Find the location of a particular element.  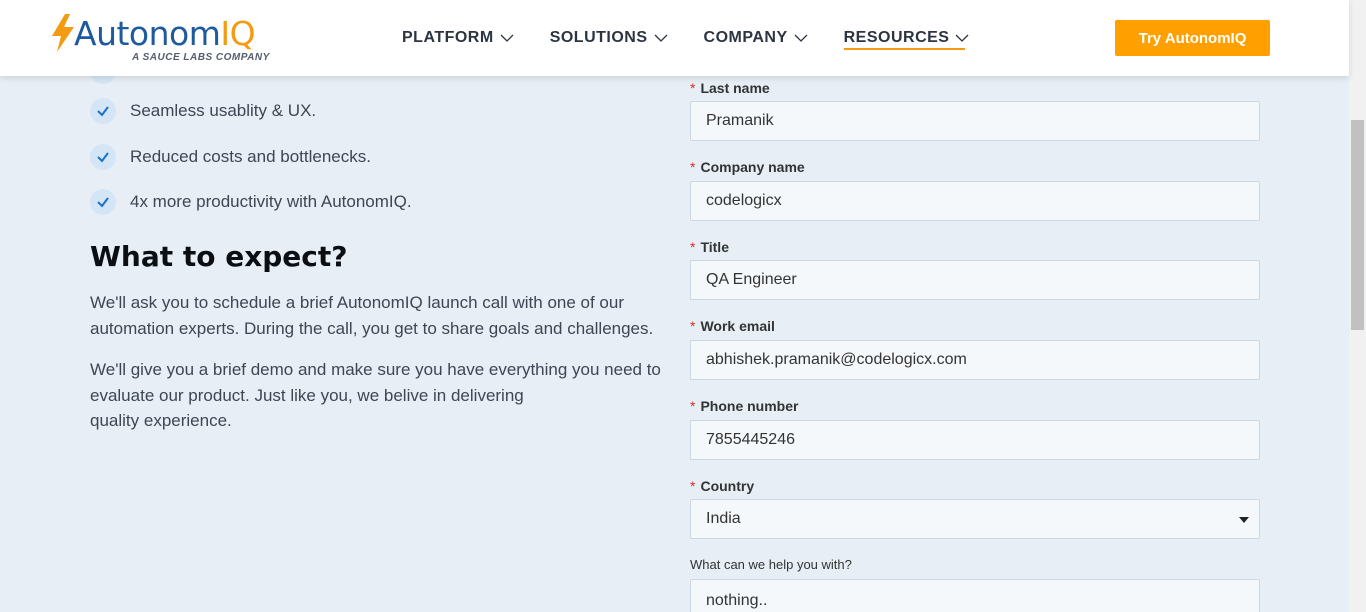

page-scrollbar is located at coordinates (1357, 306).